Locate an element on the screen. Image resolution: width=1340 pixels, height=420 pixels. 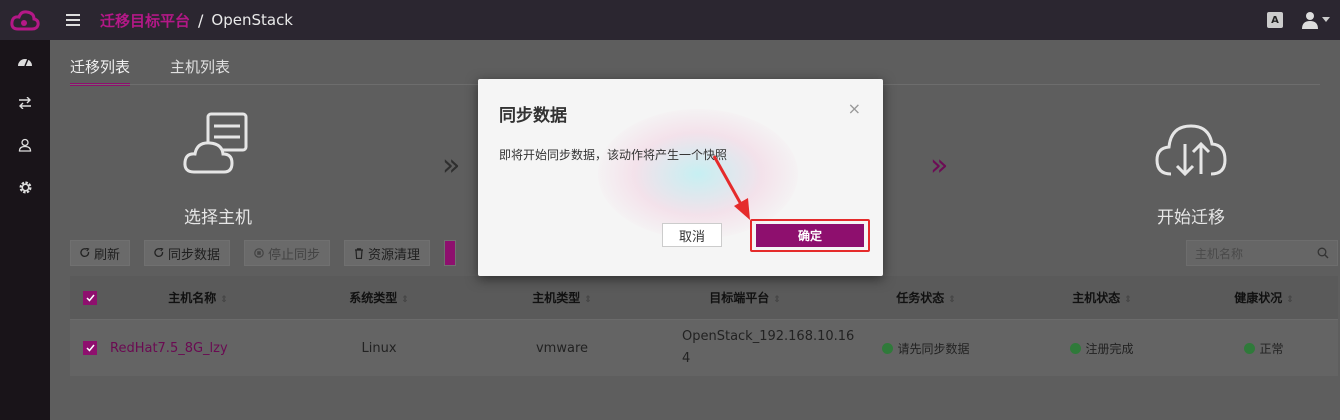
column-header-os-type: 系统类型 ⇕ is located at coordinates (379, 297).